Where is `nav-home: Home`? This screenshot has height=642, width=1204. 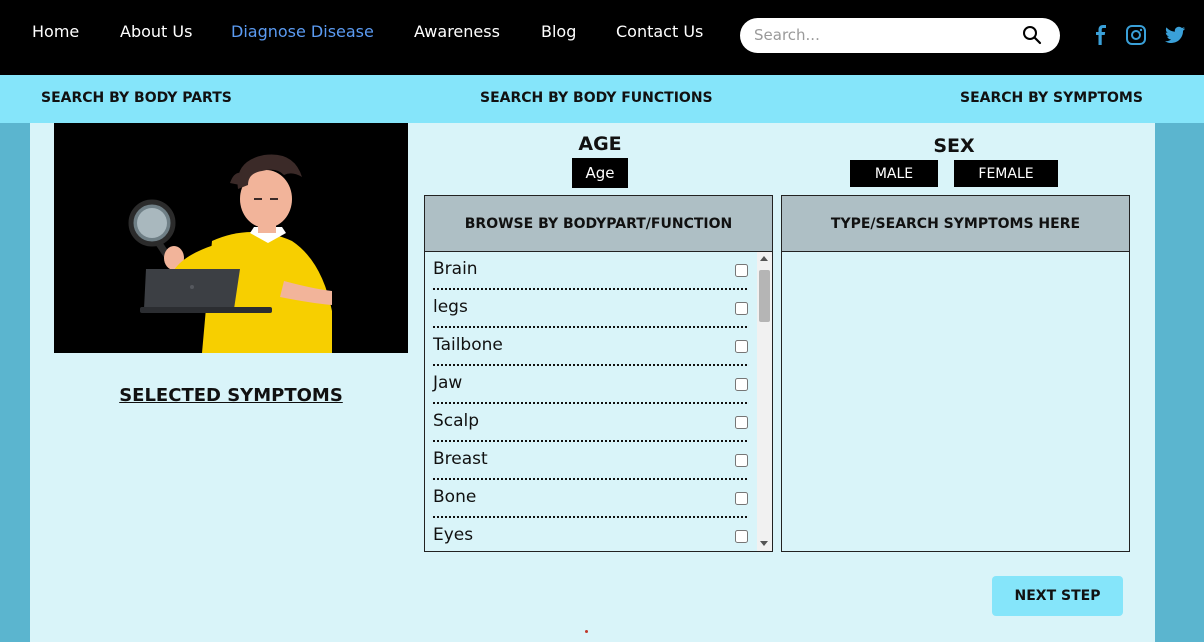
nav-home: Home is located at coordinates (55, 31).